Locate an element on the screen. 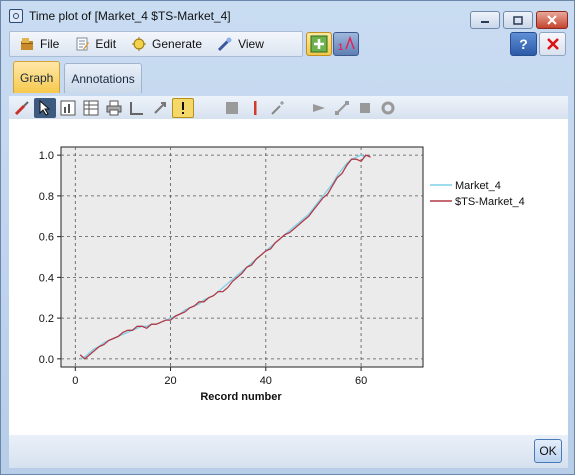 The image size is (575, 475). band-tool is located at coordinates (255, 108).